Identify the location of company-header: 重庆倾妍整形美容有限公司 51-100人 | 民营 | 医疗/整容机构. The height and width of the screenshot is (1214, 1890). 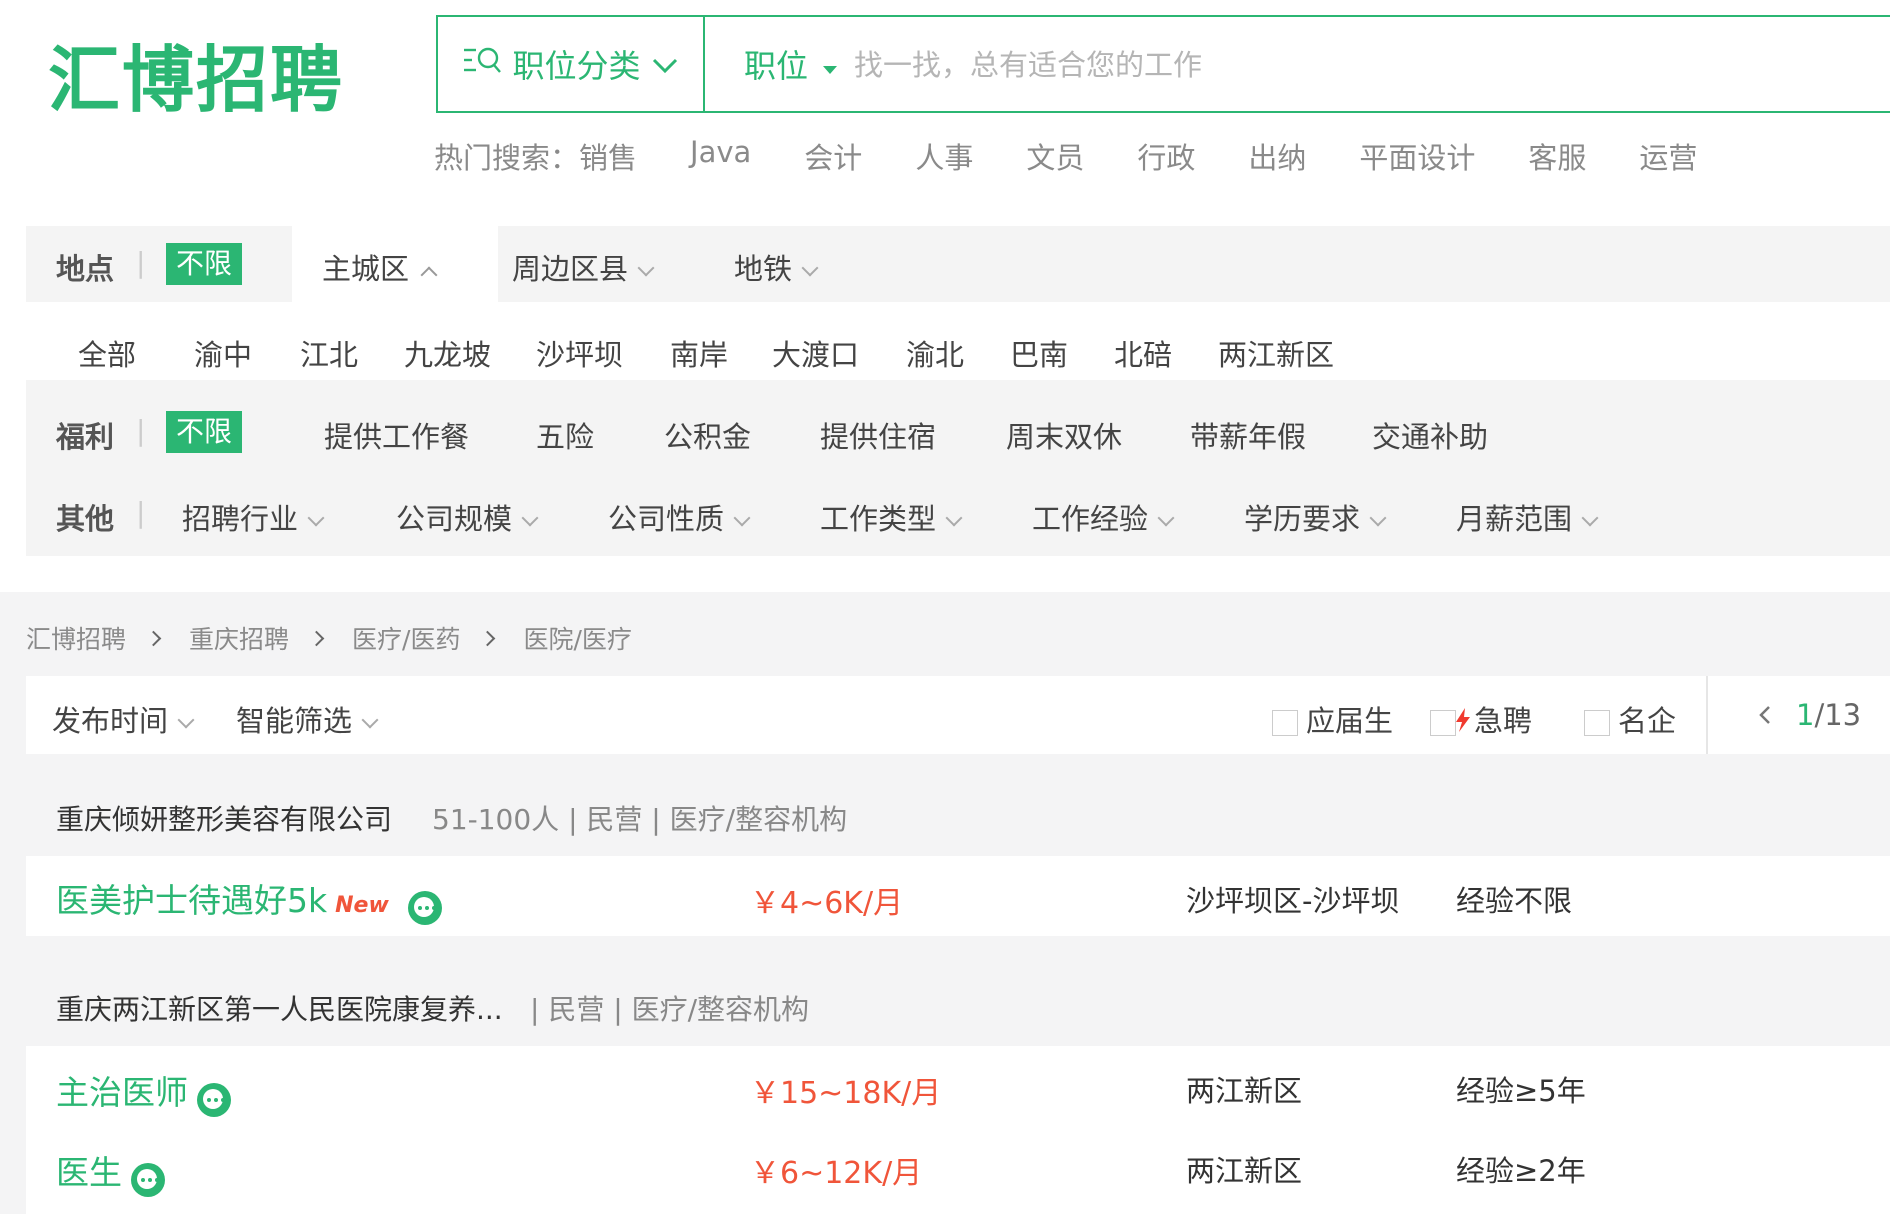
(958, 816).